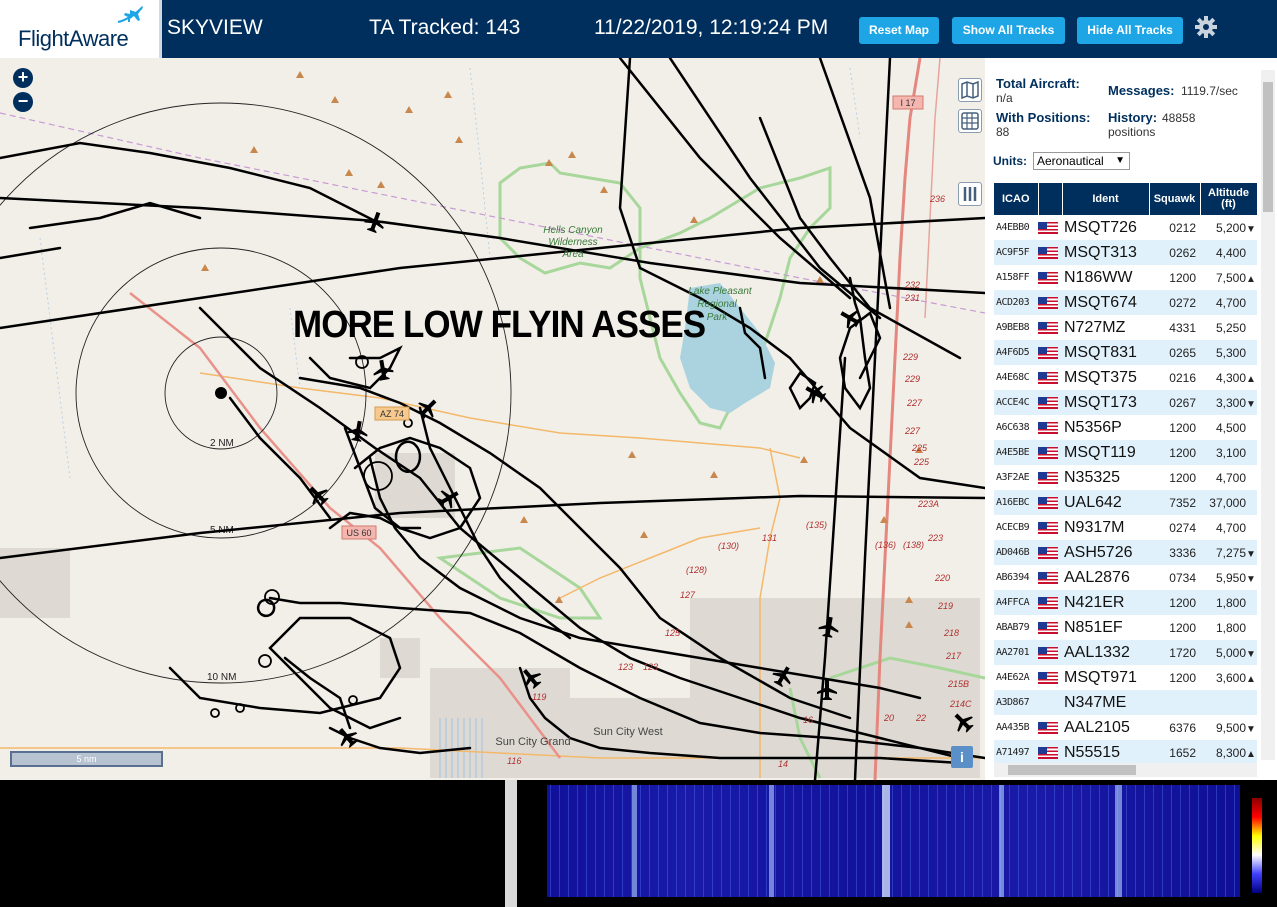 The image size is (1277, 907). What do you see at coordinates (888, 718) in the screenshot?
I see `exit-number: 20` at bounding box center [888, 718].